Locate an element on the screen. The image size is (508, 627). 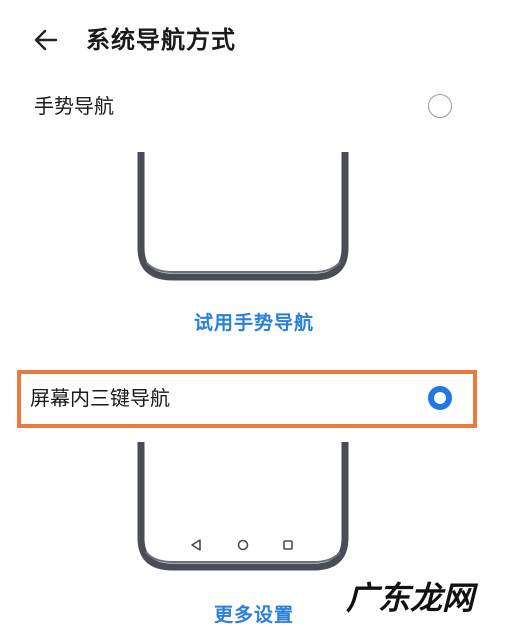
option-label: 手势导航 is located at coordinates (74, 106).